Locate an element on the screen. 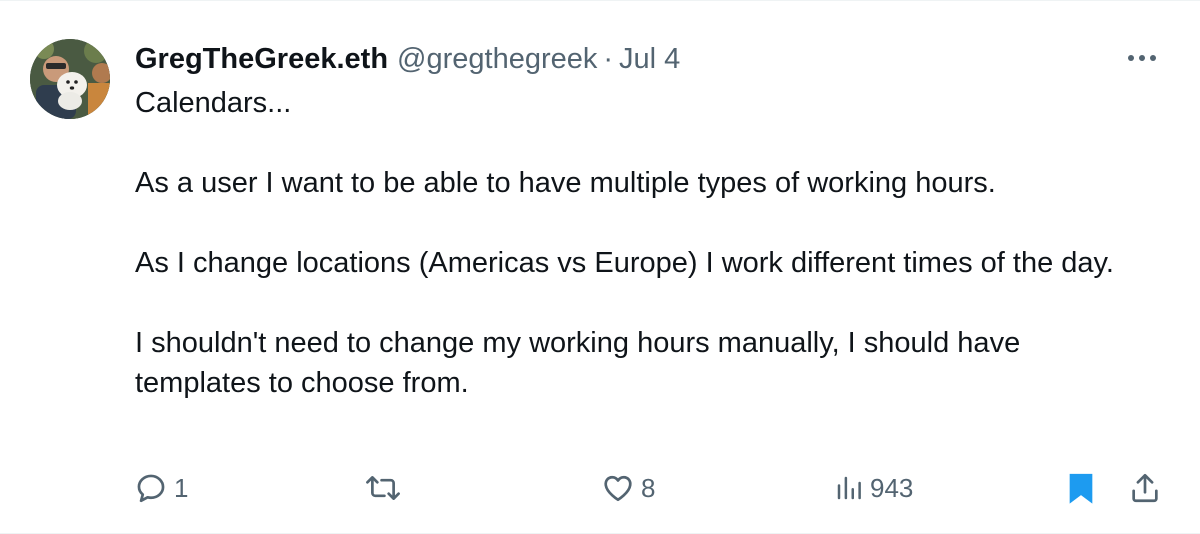 This screenshot has height=534, width=1200. more-options-button is located at coordinates (1142, 58).